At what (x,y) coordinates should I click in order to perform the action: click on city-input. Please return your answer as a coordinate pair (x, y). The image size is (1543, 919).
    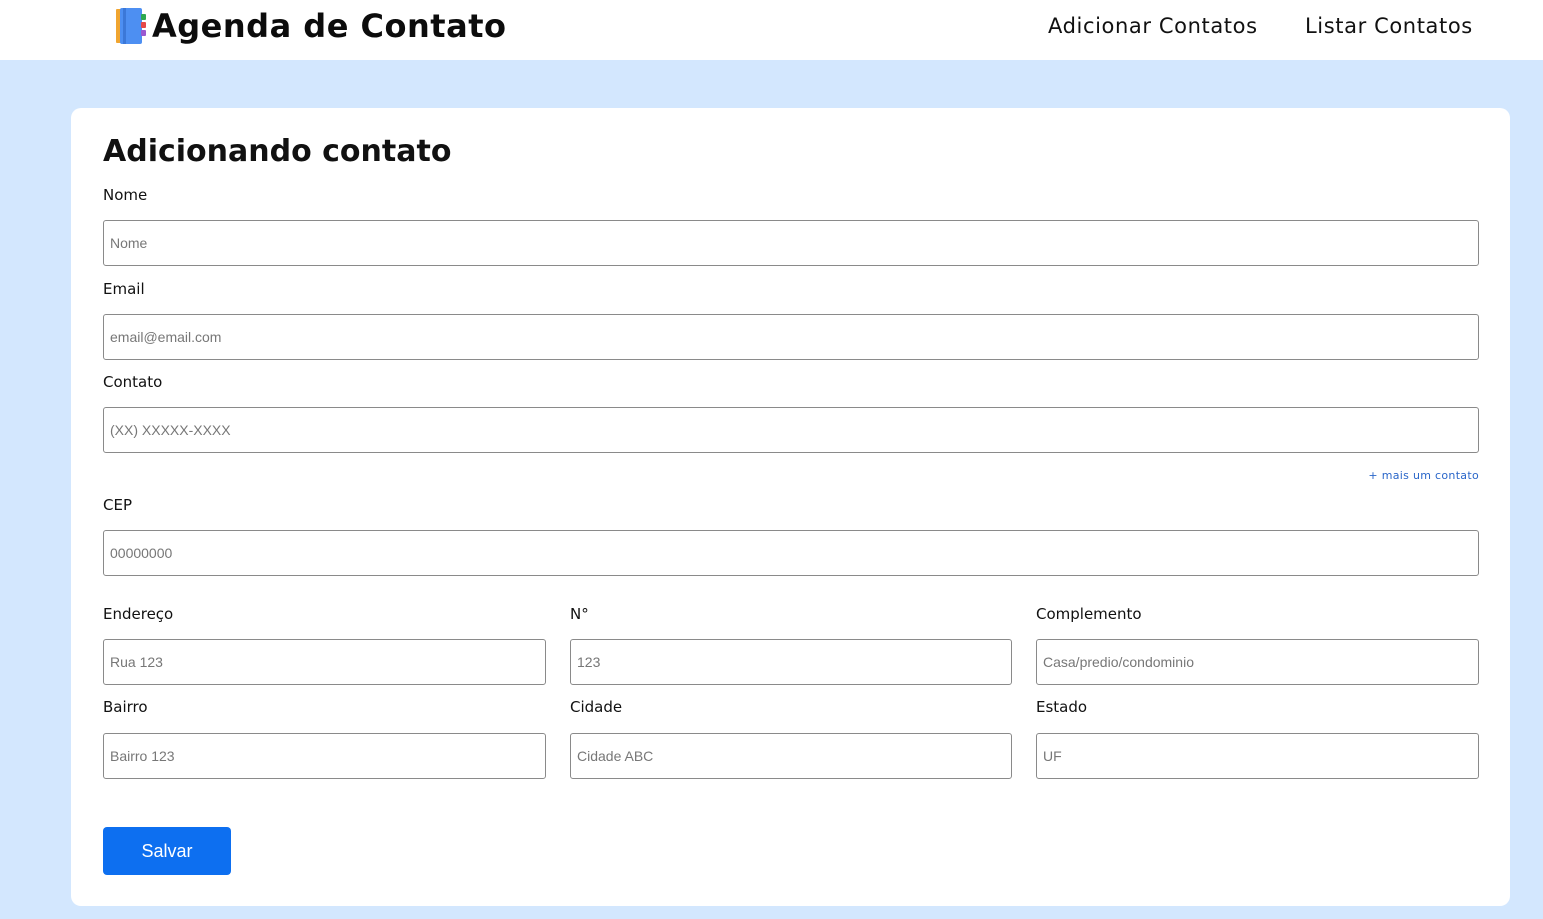
    Looking at the image, I should click on (791, 756).